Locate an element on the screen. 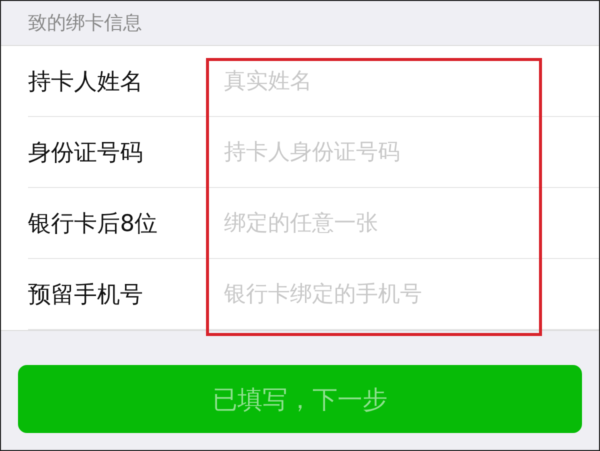  field-label: 银行卡后8位 is located at coordinates (93, 224).